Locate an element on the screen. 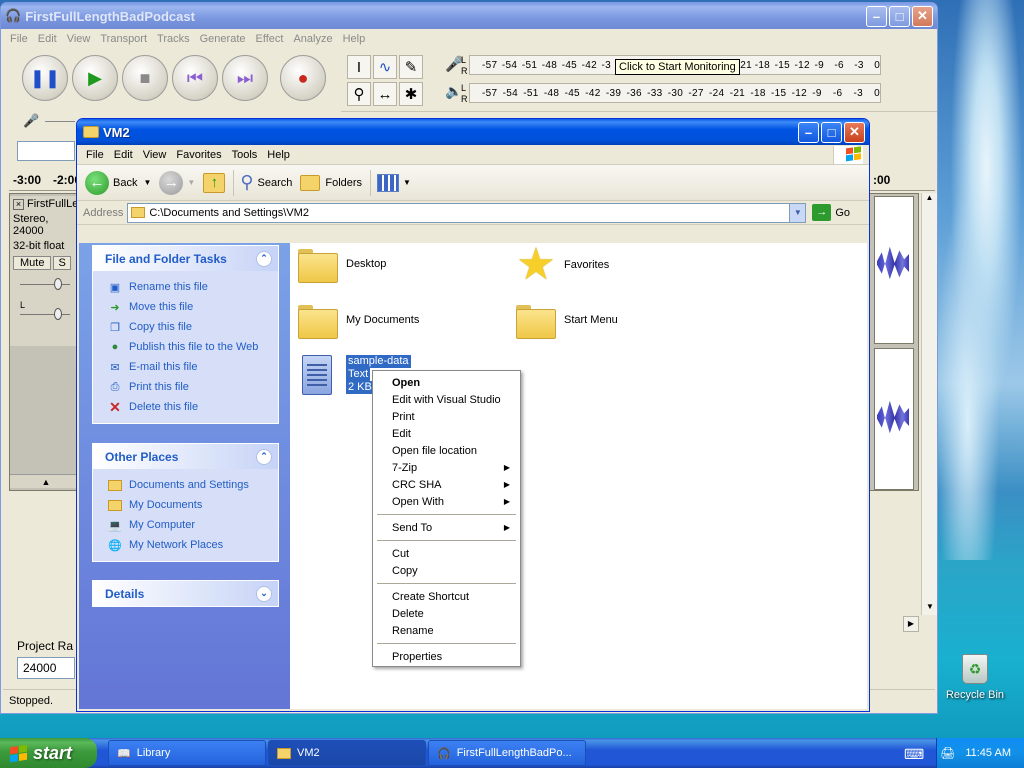  selection-tool-icon: I is located at coordinates (359, 67).